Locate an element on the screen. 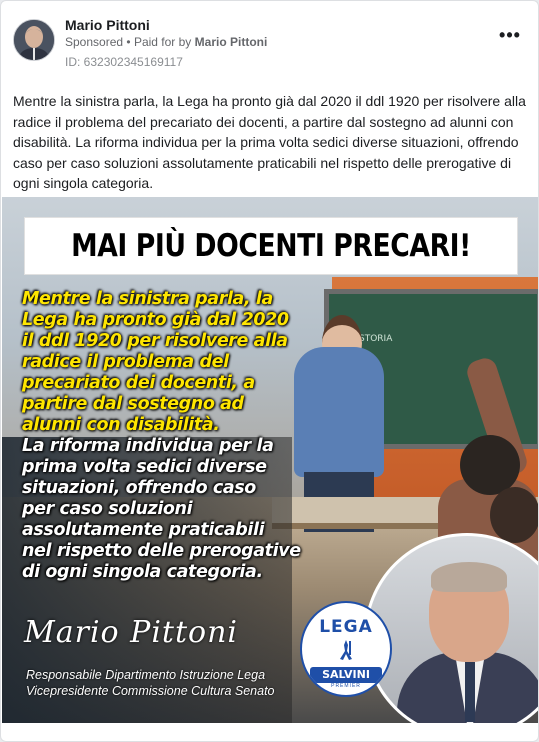 The height and width of the screenshot is (742, 539). more-options-button: ••• is located at coordinates (510, 38).